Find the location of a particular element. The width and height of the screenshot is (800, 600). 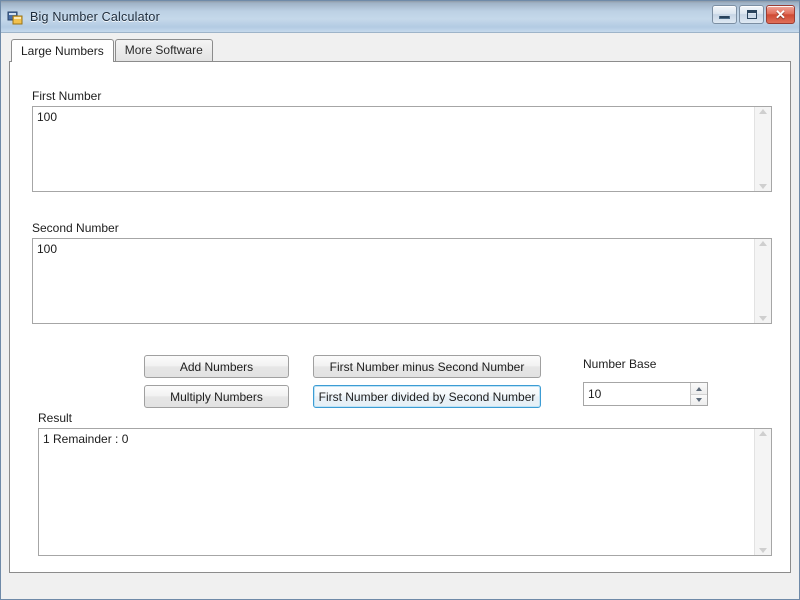

app-icon is located at coordinates (15, 17).